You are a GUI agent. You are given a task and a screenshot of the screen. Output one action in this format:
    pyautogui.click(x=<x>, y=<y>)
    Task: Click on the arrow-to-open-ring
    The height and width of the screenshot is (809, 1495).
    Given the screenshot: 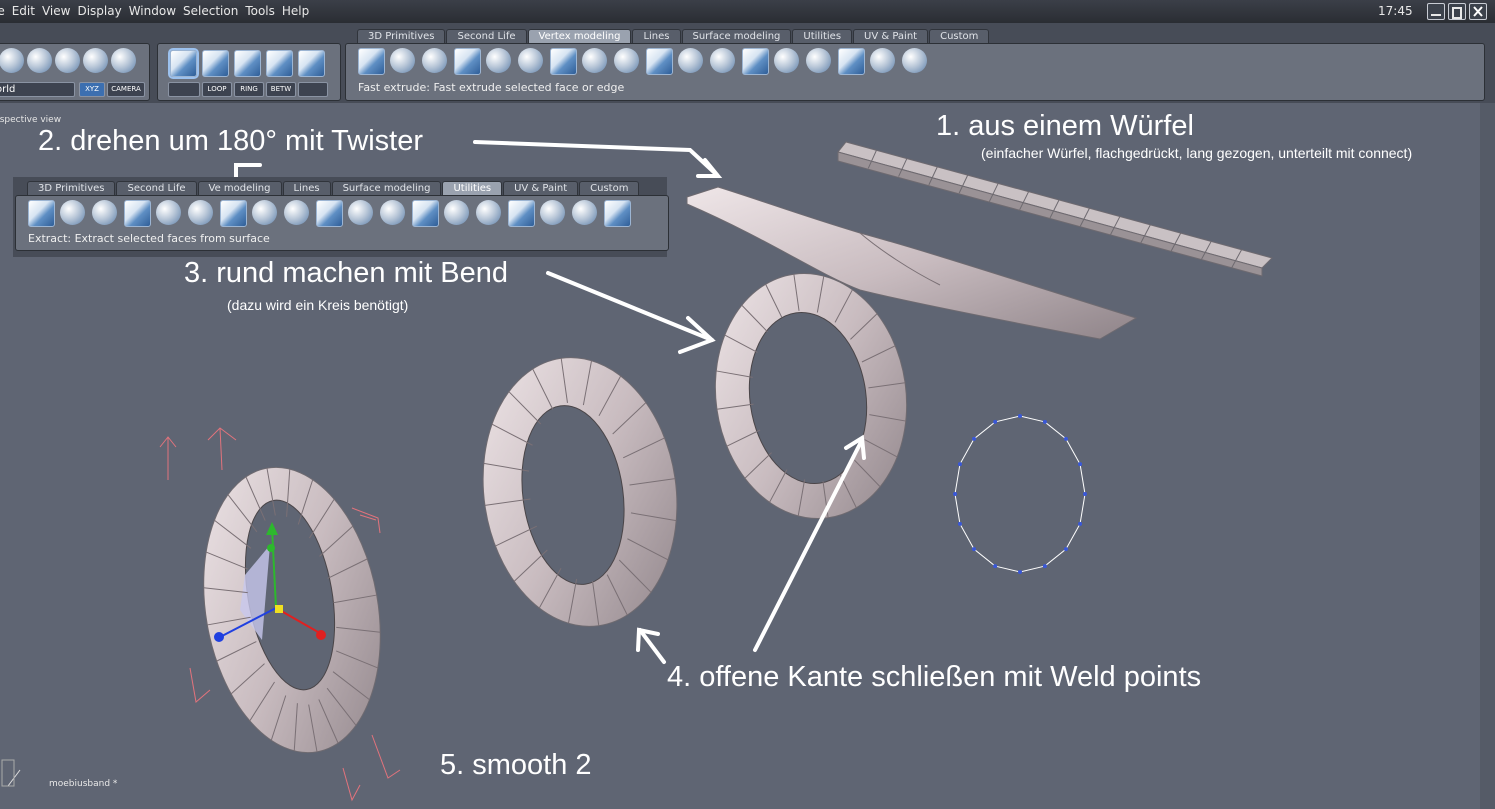 What is the action you would take?
    pyautogui.click(x=652, y=646)
    